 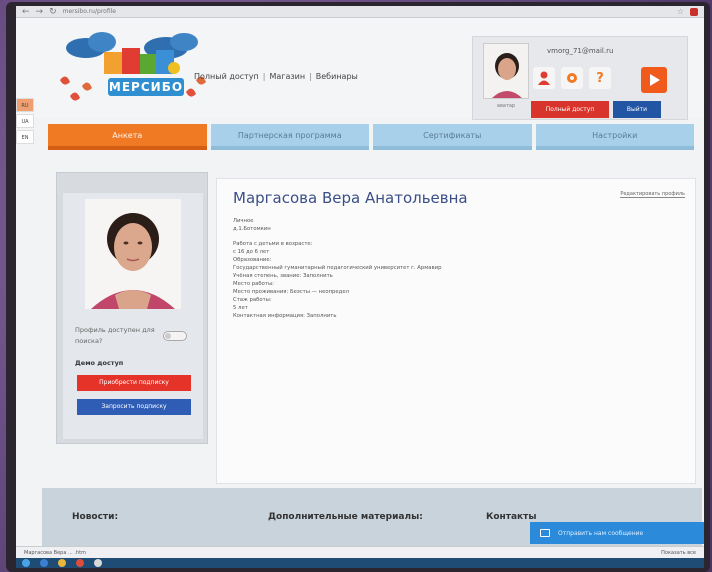 What do you see at coordinates (289, 137) in the screenshot?
I see `tab-partner-program: Партнерская программа` at bounding box center [289, 137].